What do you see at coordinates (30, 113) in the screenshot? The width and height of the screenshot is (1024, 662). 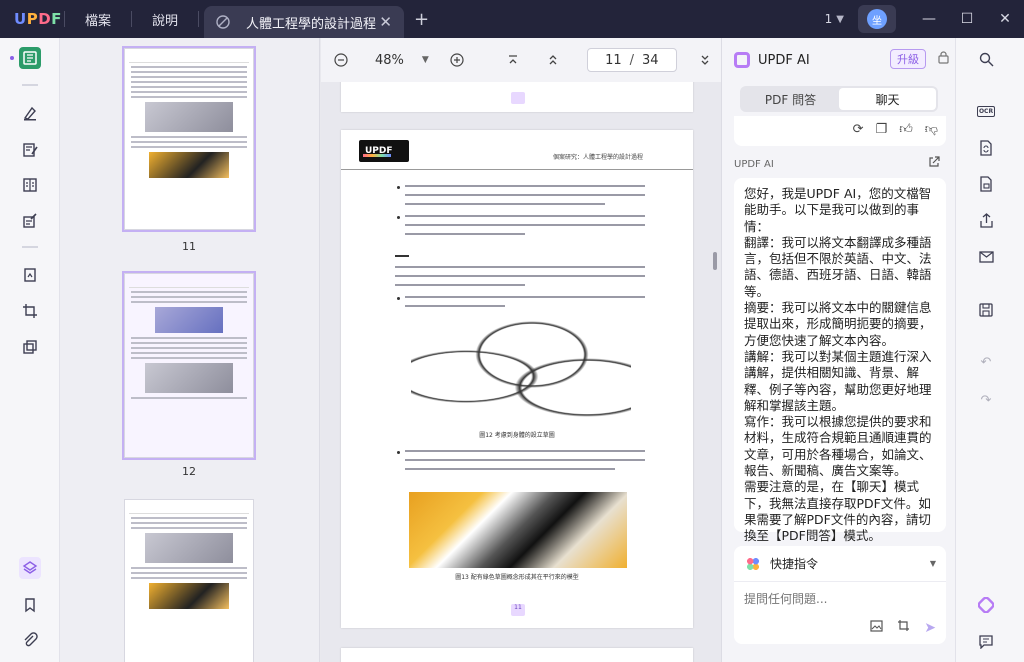 I see `comment-highlight-icon` at bounding box center [30, 113].